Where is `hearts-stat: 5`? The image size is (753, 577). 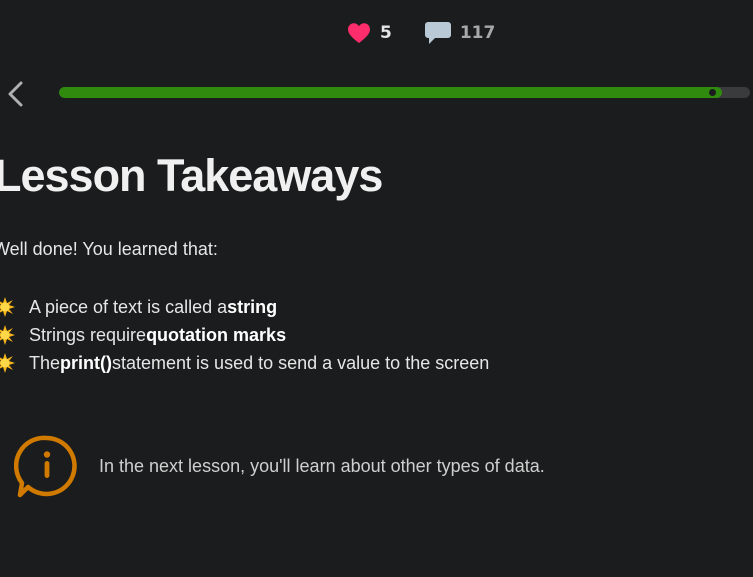 hearts-stat: 5 is located at coordinates (369, 33).